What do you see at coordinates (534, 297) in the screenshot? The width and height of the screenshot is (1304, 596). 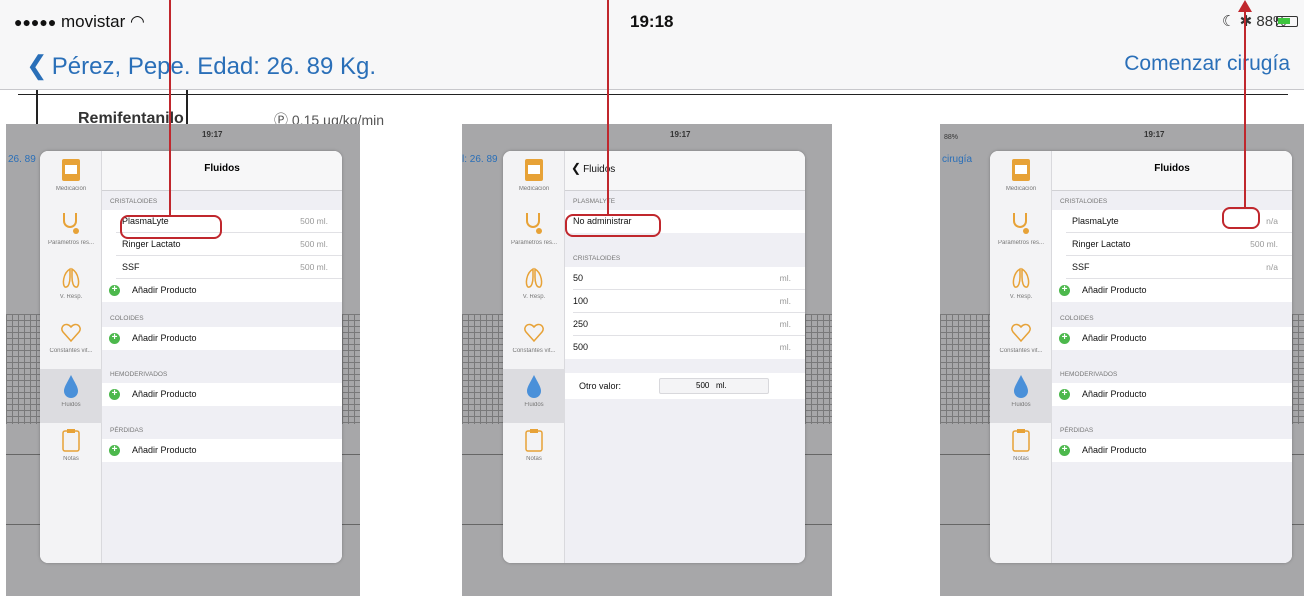 I see `sidebar-item-label: V. Resp.` at bounding box center [534, 297].